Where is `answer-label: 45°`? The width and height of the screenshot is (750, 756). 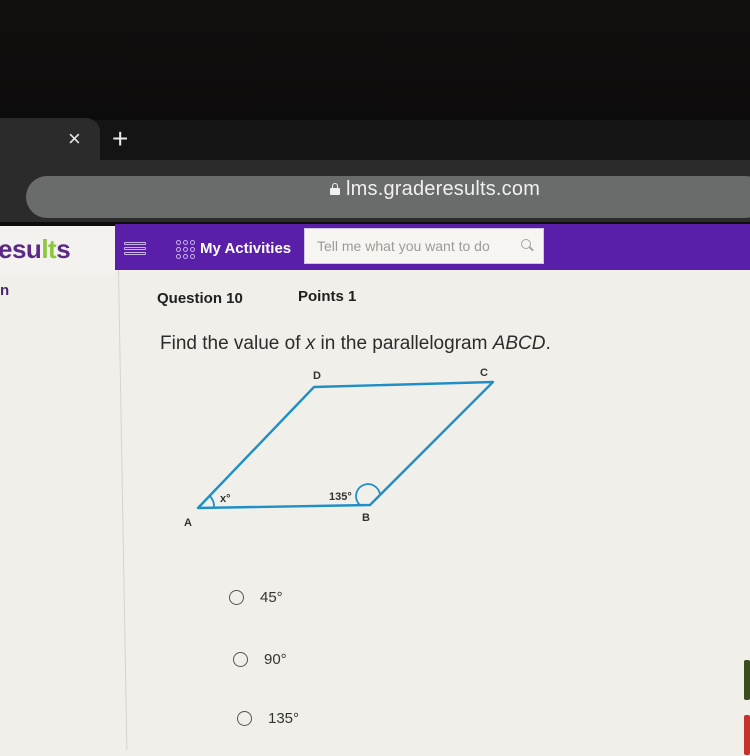 answer-label: 45° is located at coordinates (271, 597).